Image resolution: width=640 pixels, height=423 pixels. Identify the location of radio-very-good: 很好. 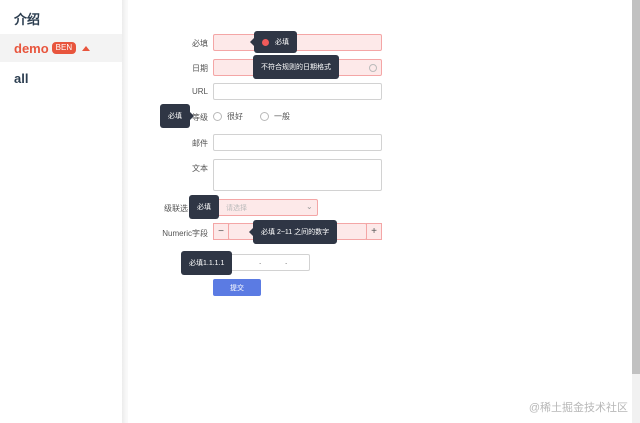
(228, 116).